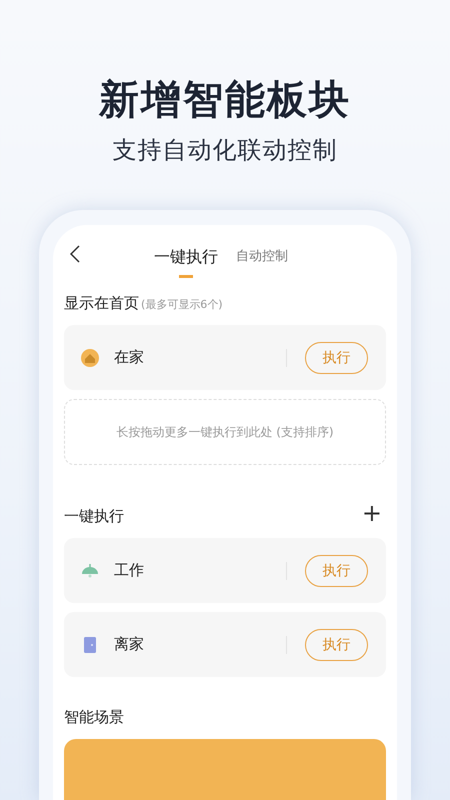 The height and width of the screenshot is (800, 450). I want to click on scene-card: 离家 执行, so click(225, 644).